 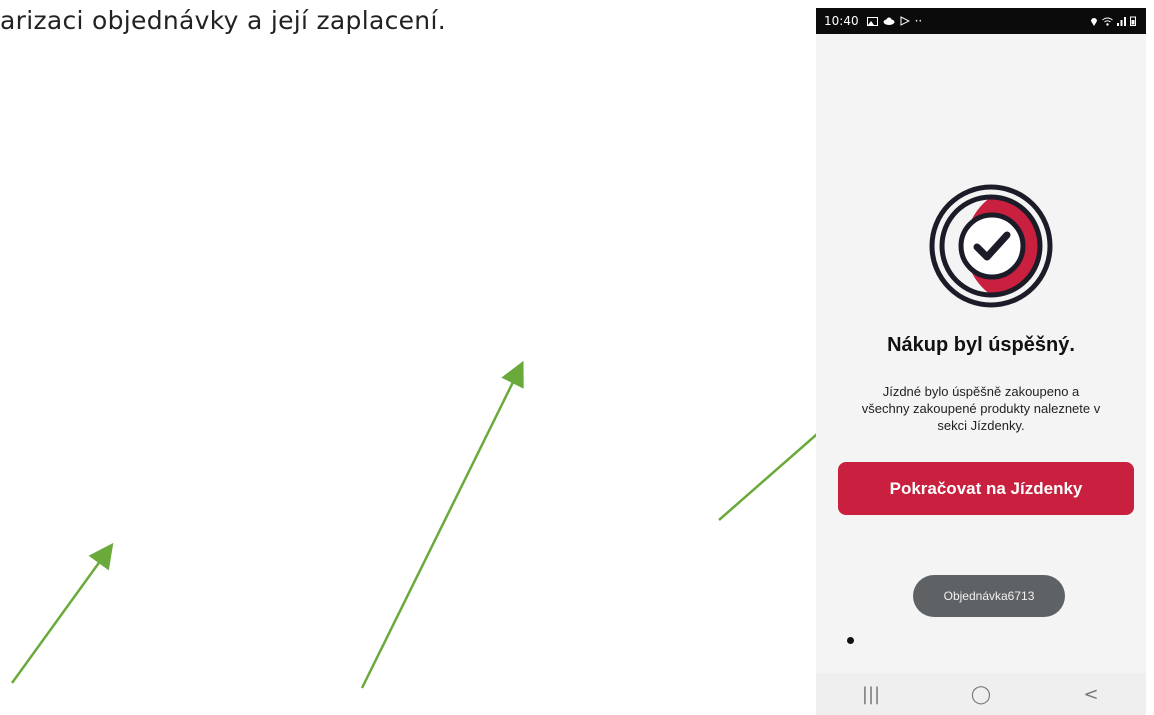 What do you see at coordinates (1094, 22) in the screenshot?
I see `location-icon` at bounding box center [1094, 22].